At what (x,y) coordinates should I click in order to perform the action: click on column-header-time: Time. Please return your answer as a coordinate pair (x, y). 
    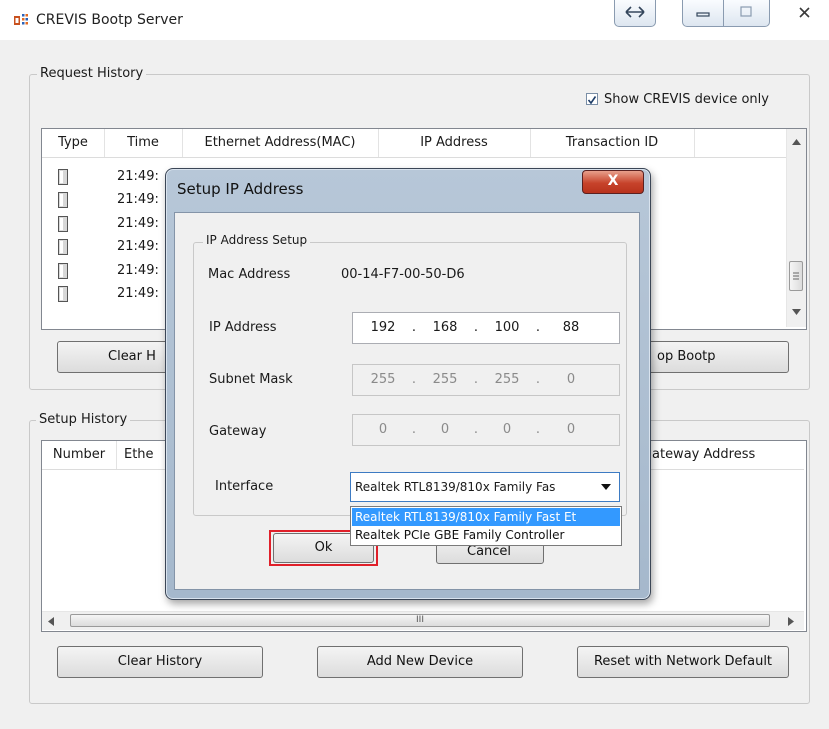
    Looking at the image, I should click on (143, 143).